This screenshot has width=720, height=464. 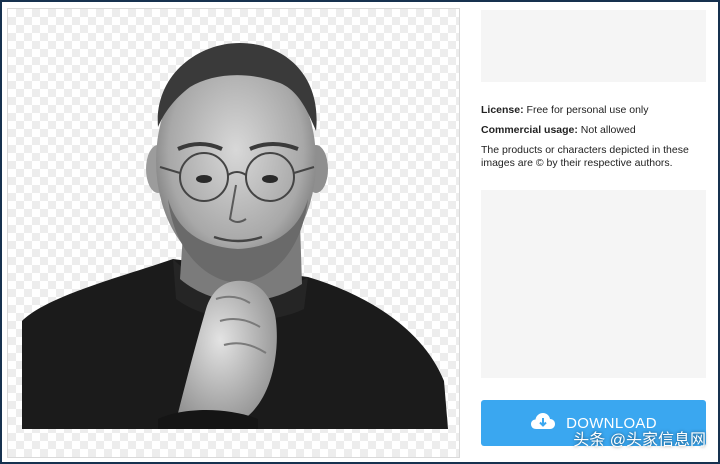 What do you see at coordinates (608, 130) in the screenshot?
I see `commercial-value: Not allowed` at bounding box center [608, 130].